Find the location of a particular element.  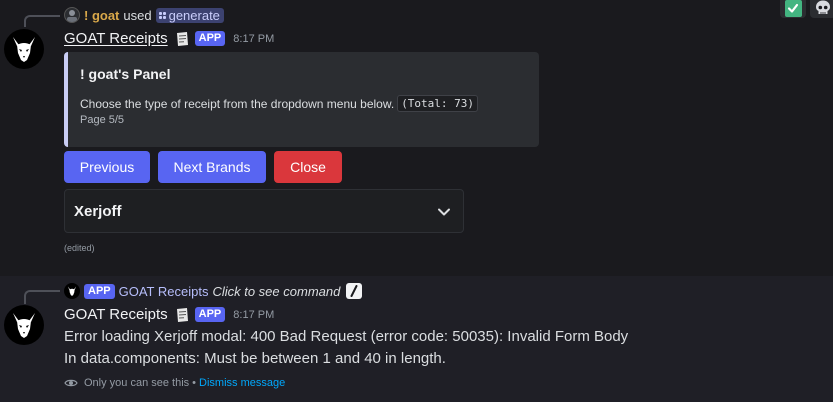

command-reference: APP GOAT Receipts Click to see command is located at coordinates (213, 291).